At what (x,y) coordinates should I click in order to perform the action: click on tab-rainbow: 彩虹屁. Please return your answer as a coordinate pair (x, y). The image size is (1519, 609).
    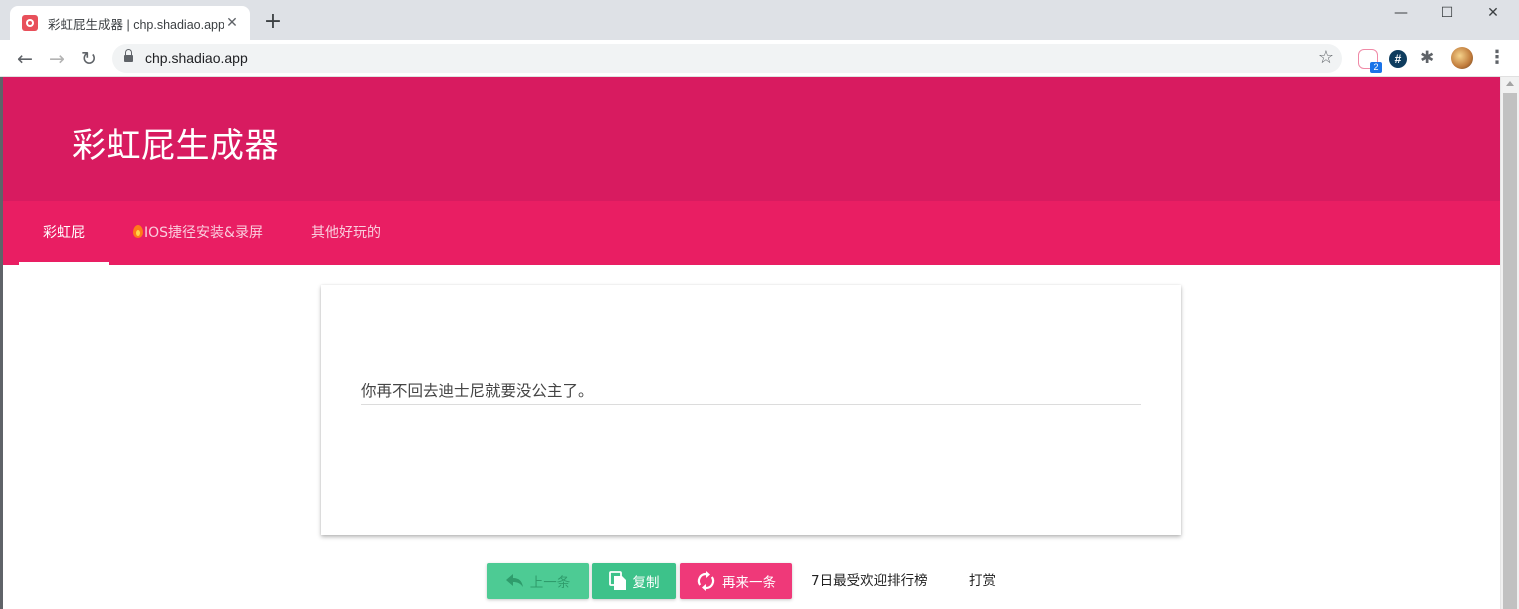
    Looking at the image, I should click on (64, 233).